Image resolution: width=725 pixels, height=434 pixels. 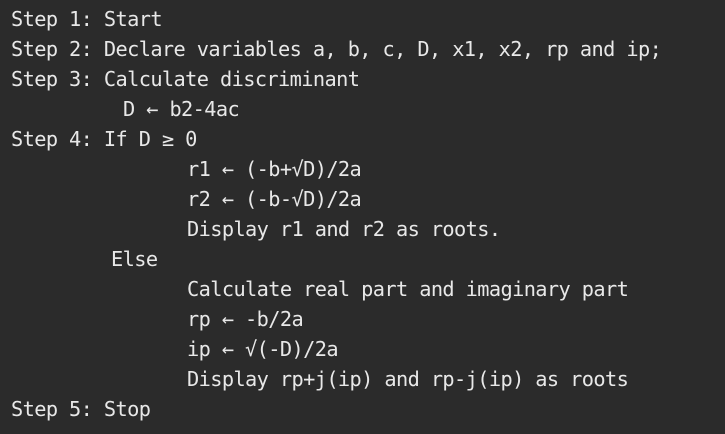 I want to click on algorithm-line: Display r1 and r2 as roots., so click(x=344, y=229).